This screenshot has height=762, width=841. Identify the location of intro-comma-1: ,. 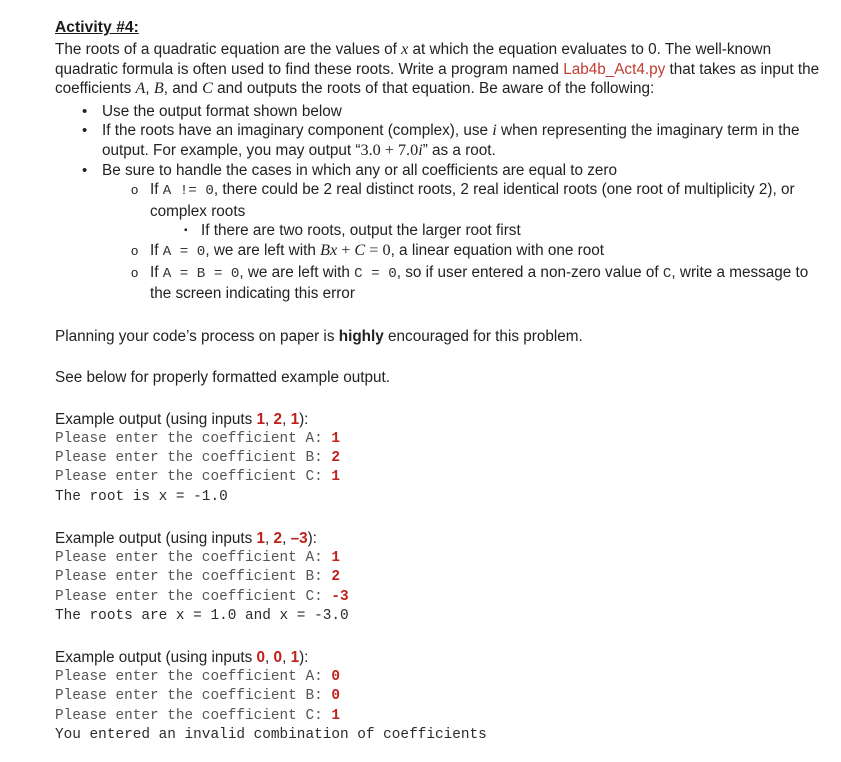
(149, 89).